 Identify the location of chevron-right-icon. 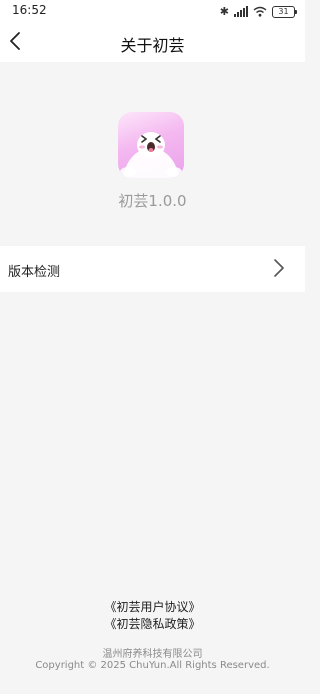
(279, 268).